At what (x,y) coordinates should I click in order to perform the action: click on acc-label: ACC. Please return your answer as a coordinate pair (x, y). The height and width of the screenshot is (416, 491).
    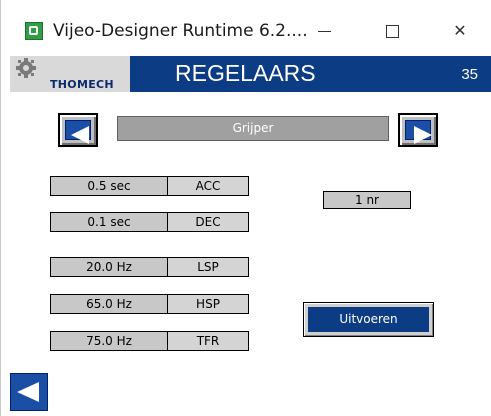
    Looking at the image, I should click on (208, 186).